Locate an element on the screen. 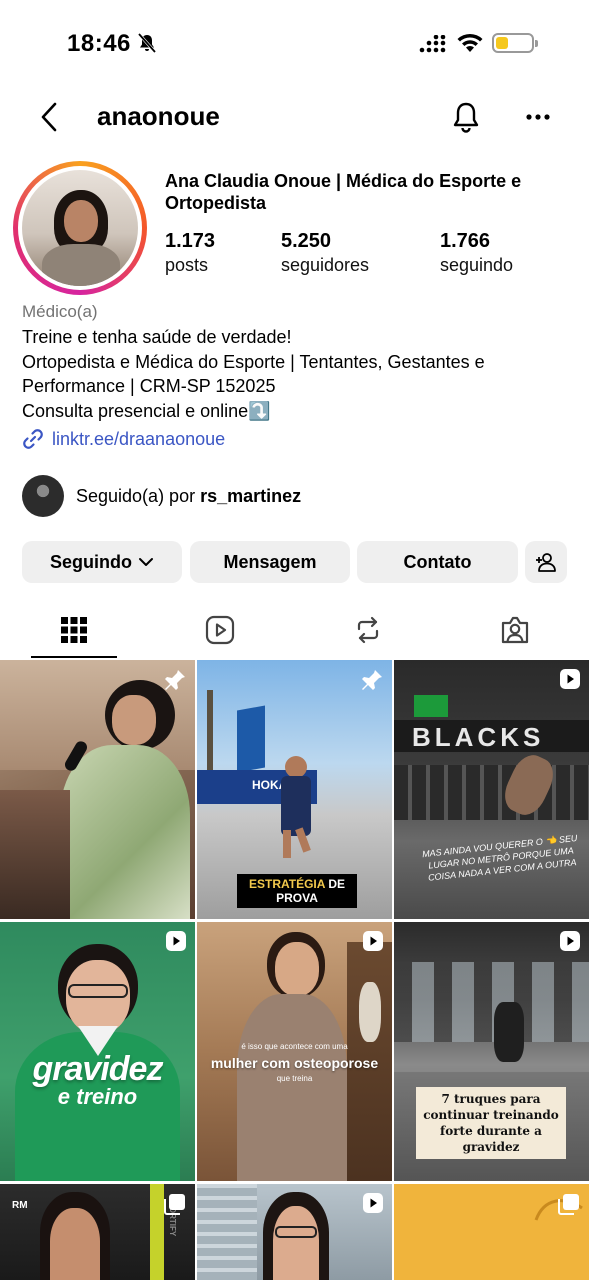 The width and height of the screenshot is (589, 1280). post-logo-text: RM is located at coordinates (20, 1205).